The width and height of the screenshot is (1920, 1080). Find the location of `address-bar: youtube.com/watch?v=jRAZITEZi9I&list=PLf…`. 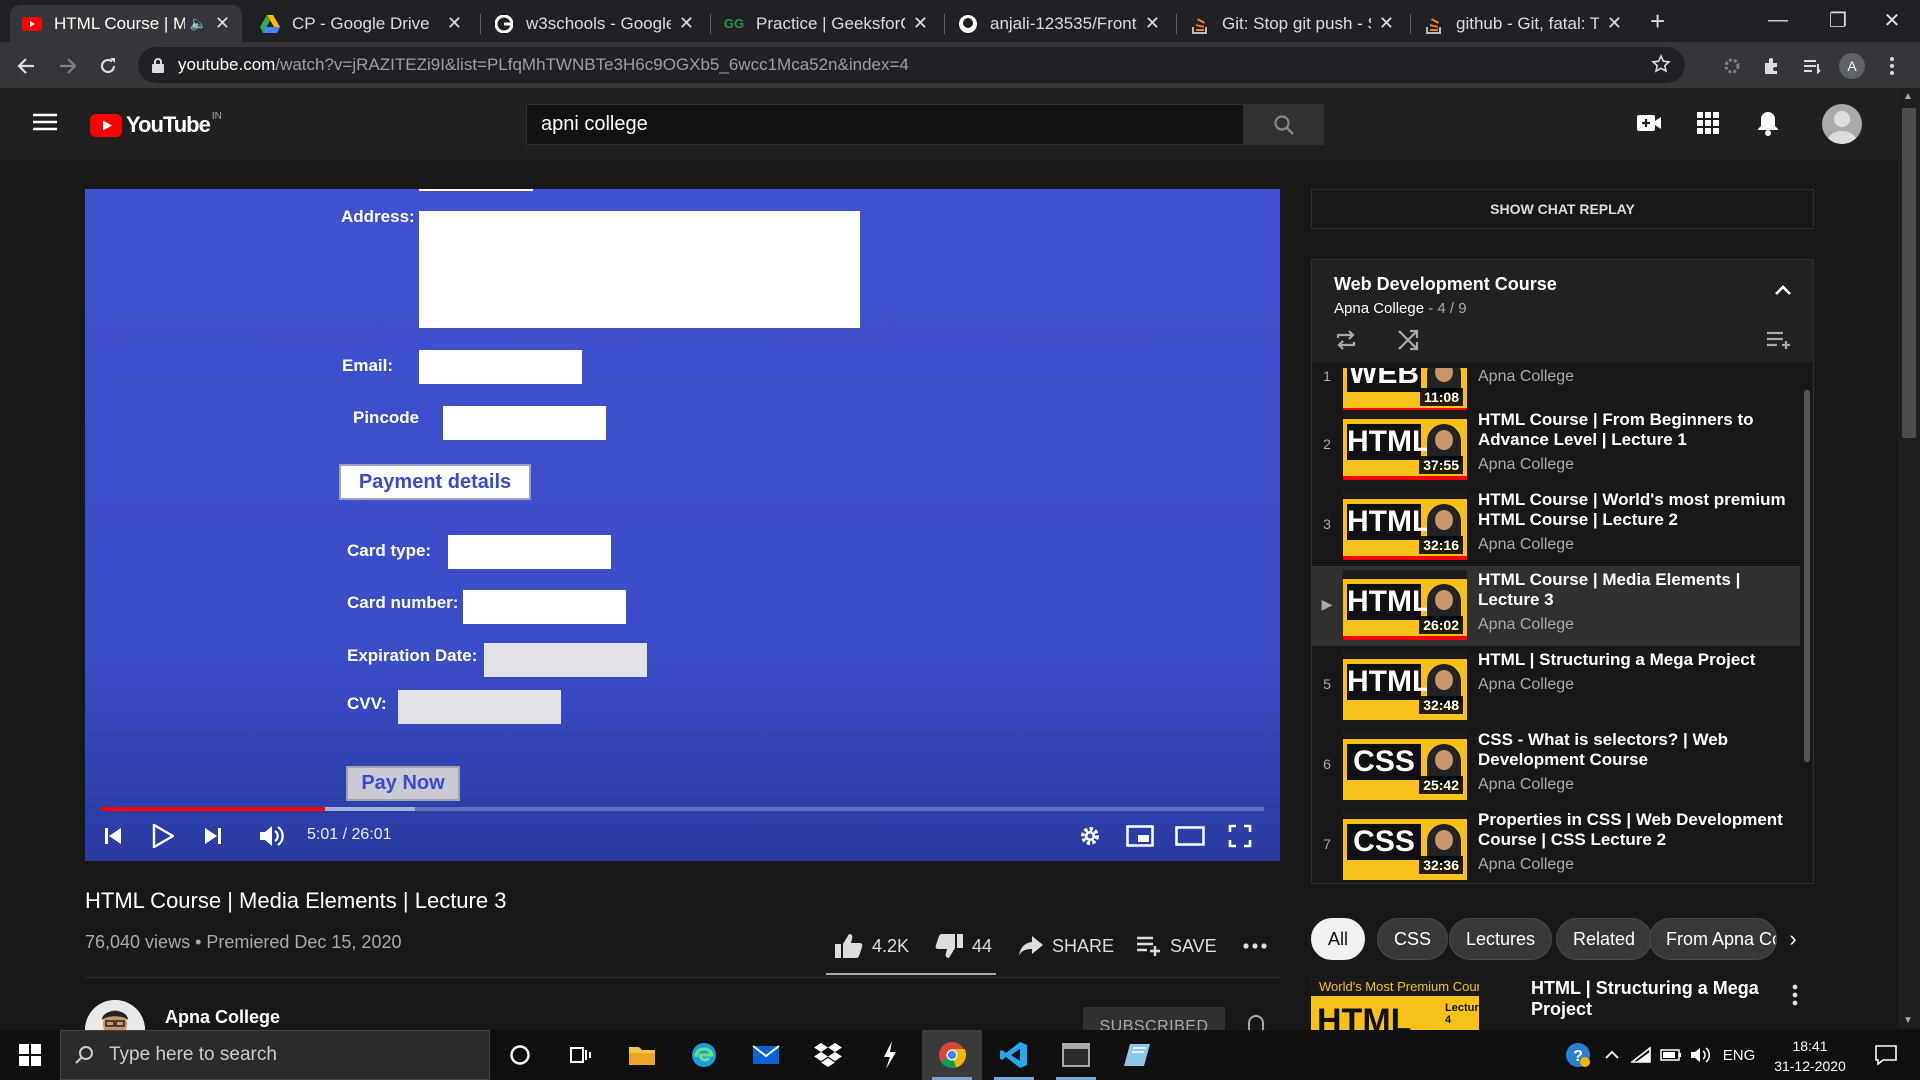

address-bar: youtube.com/watch?v=jRAZITEZi9I&list=PLf… is located at coordinates (911, 65).